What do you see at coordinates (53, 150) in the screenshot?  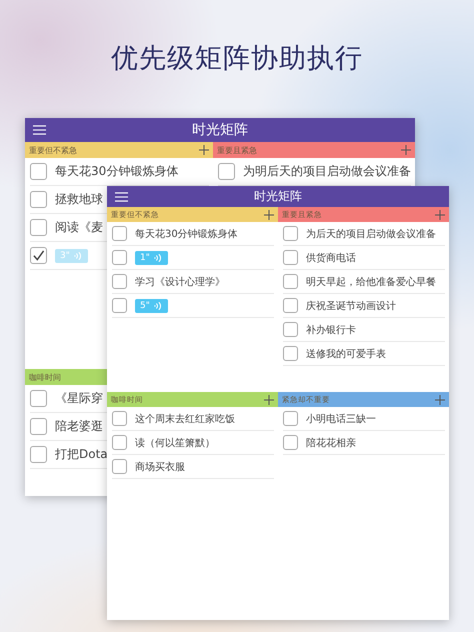 I see `section-title: 重要但不紧急` at bounding box center [53, 150].